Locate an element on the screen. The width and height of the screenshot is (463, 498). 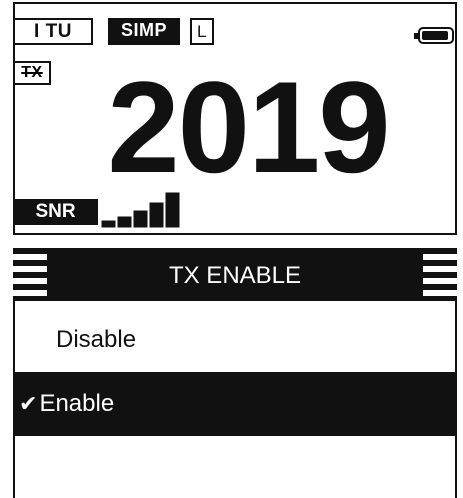
option-enable-label: Enable is located at coordinates (77, 403).